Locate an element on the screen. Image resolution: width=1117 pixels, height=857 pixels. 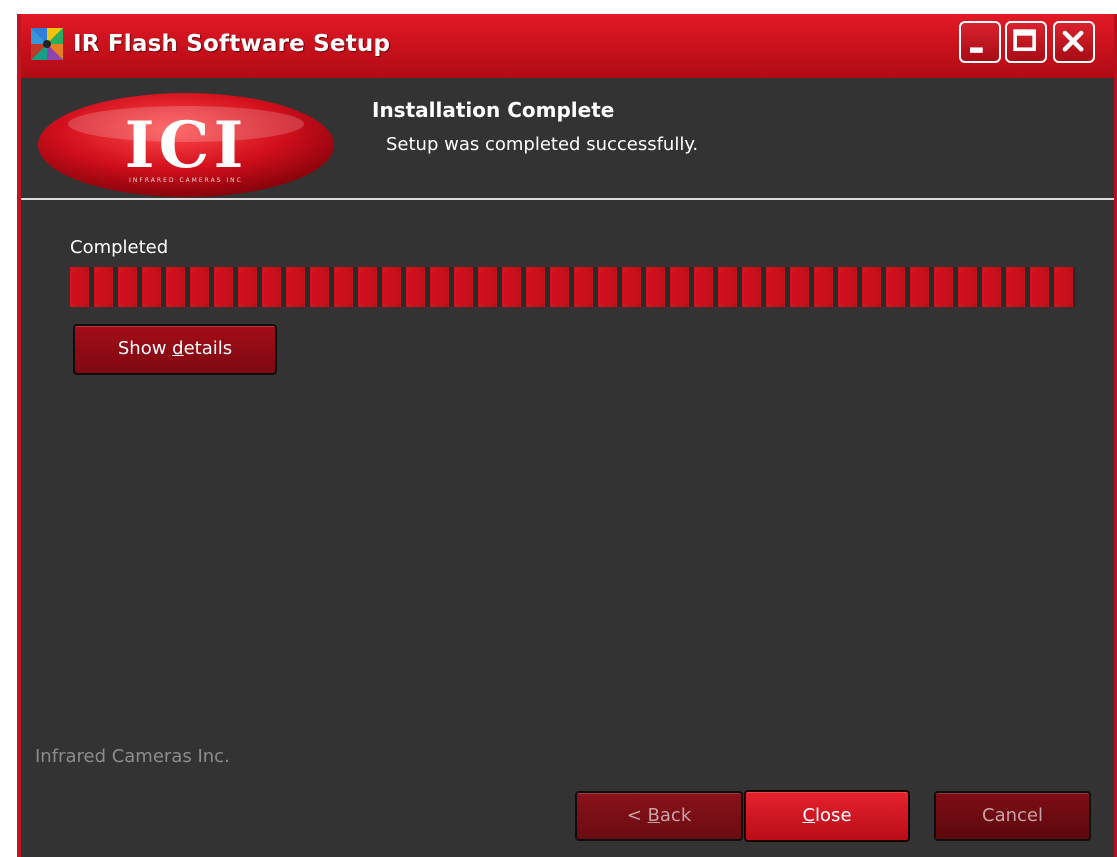
show-details-button: Show details is located at coordinates (175, 349).